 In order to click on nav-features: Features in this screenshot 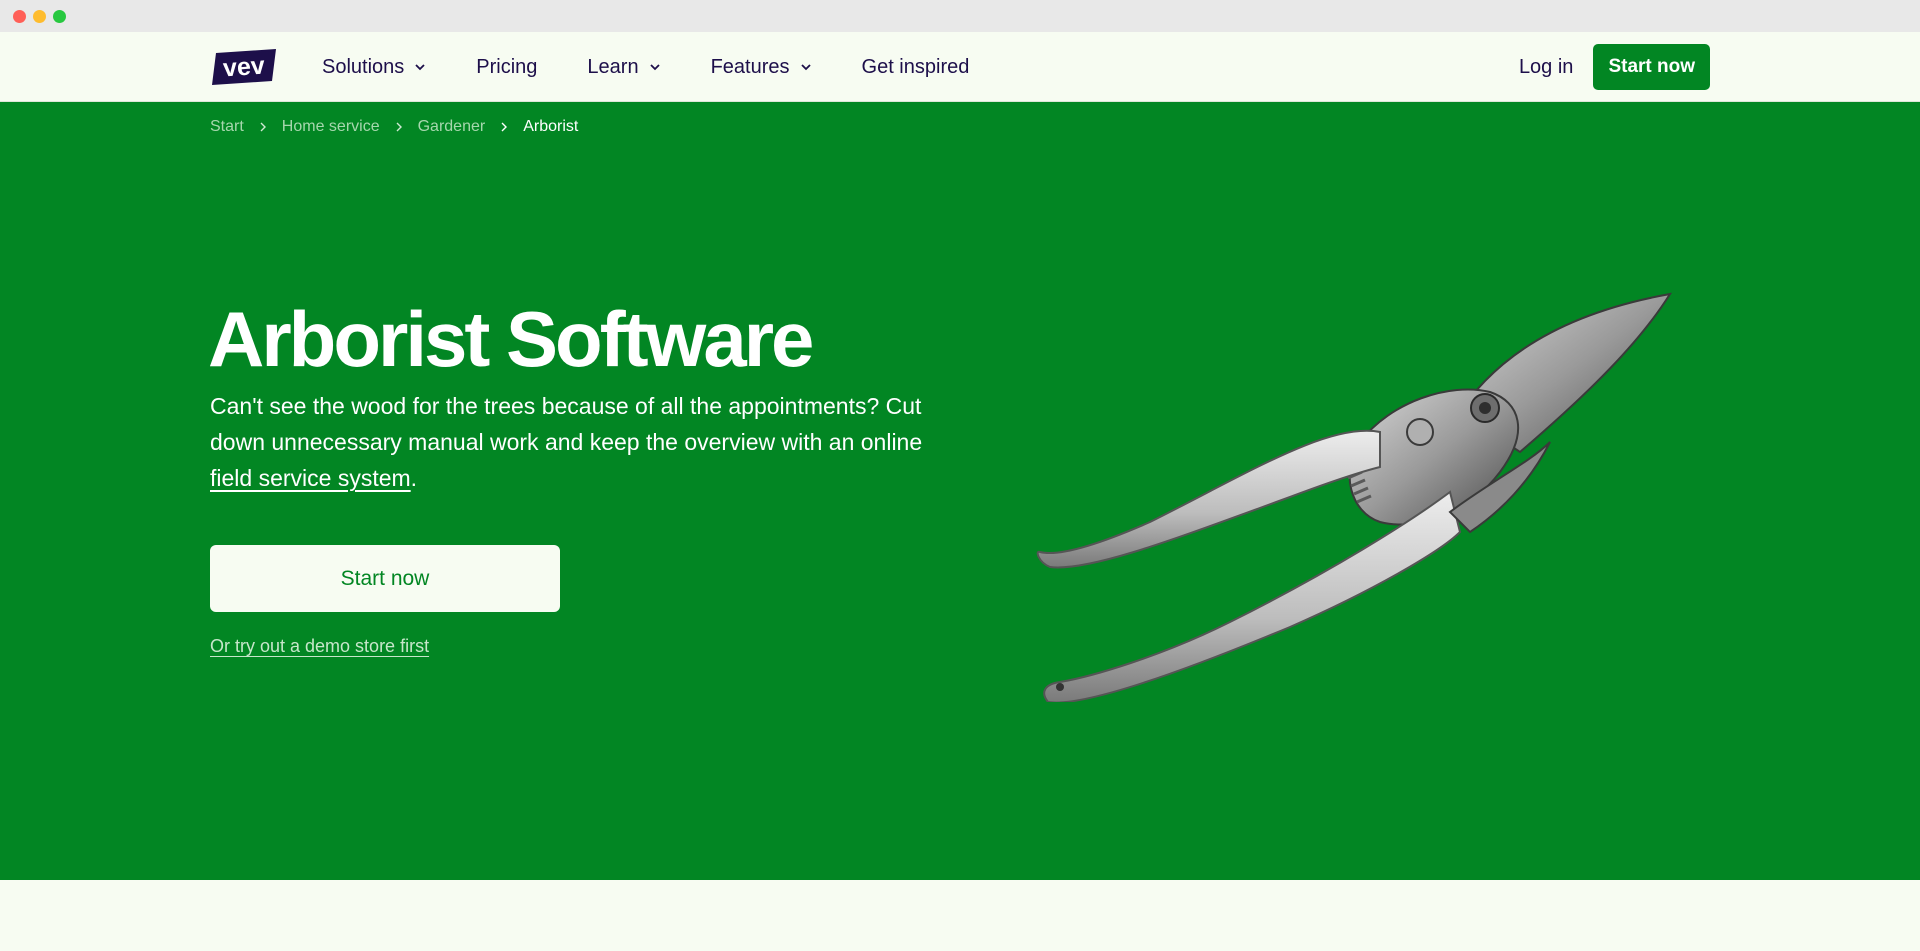, I will do `click(761, 67)`.